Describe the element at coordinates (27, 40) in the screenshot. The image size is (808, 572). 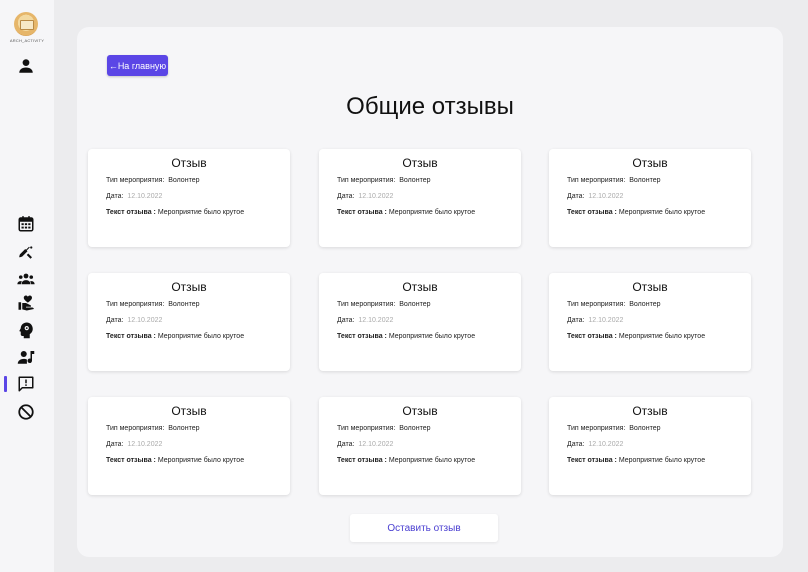
I see `logo-caption: ARCH_ACTIVITY` at that location.